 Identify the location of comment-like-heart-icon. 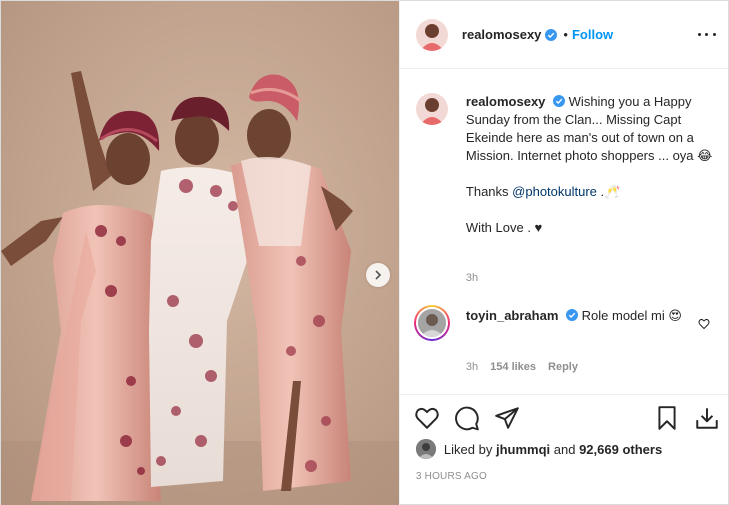
(704, 324).